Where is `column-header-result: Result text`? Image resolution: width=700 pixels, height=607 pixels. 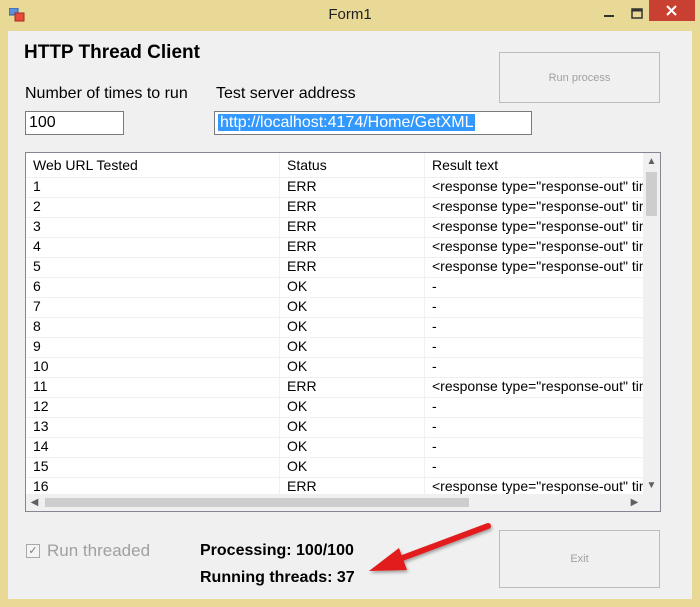
column-header-result: Result text is located at coordinates (534, 165).